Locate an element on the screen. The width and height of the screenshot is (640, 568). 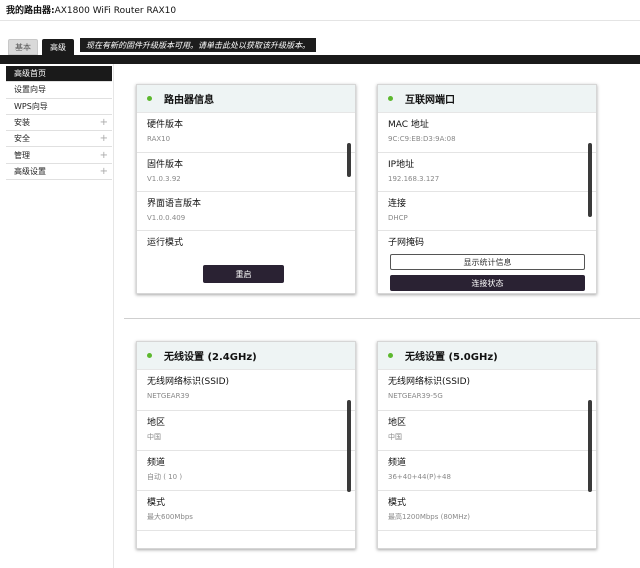
sidebar-item-label: 设置向导 is located at coordinates (30, 90).